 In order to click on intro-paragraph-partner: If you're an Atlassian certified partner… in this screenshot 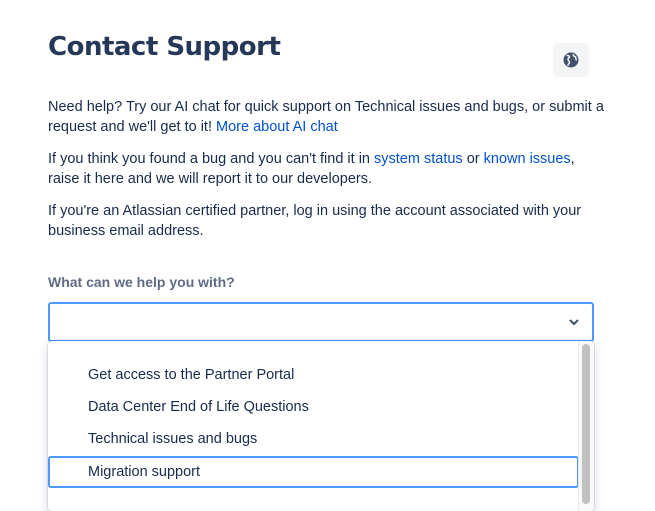, I will do `click(315, 221)`.